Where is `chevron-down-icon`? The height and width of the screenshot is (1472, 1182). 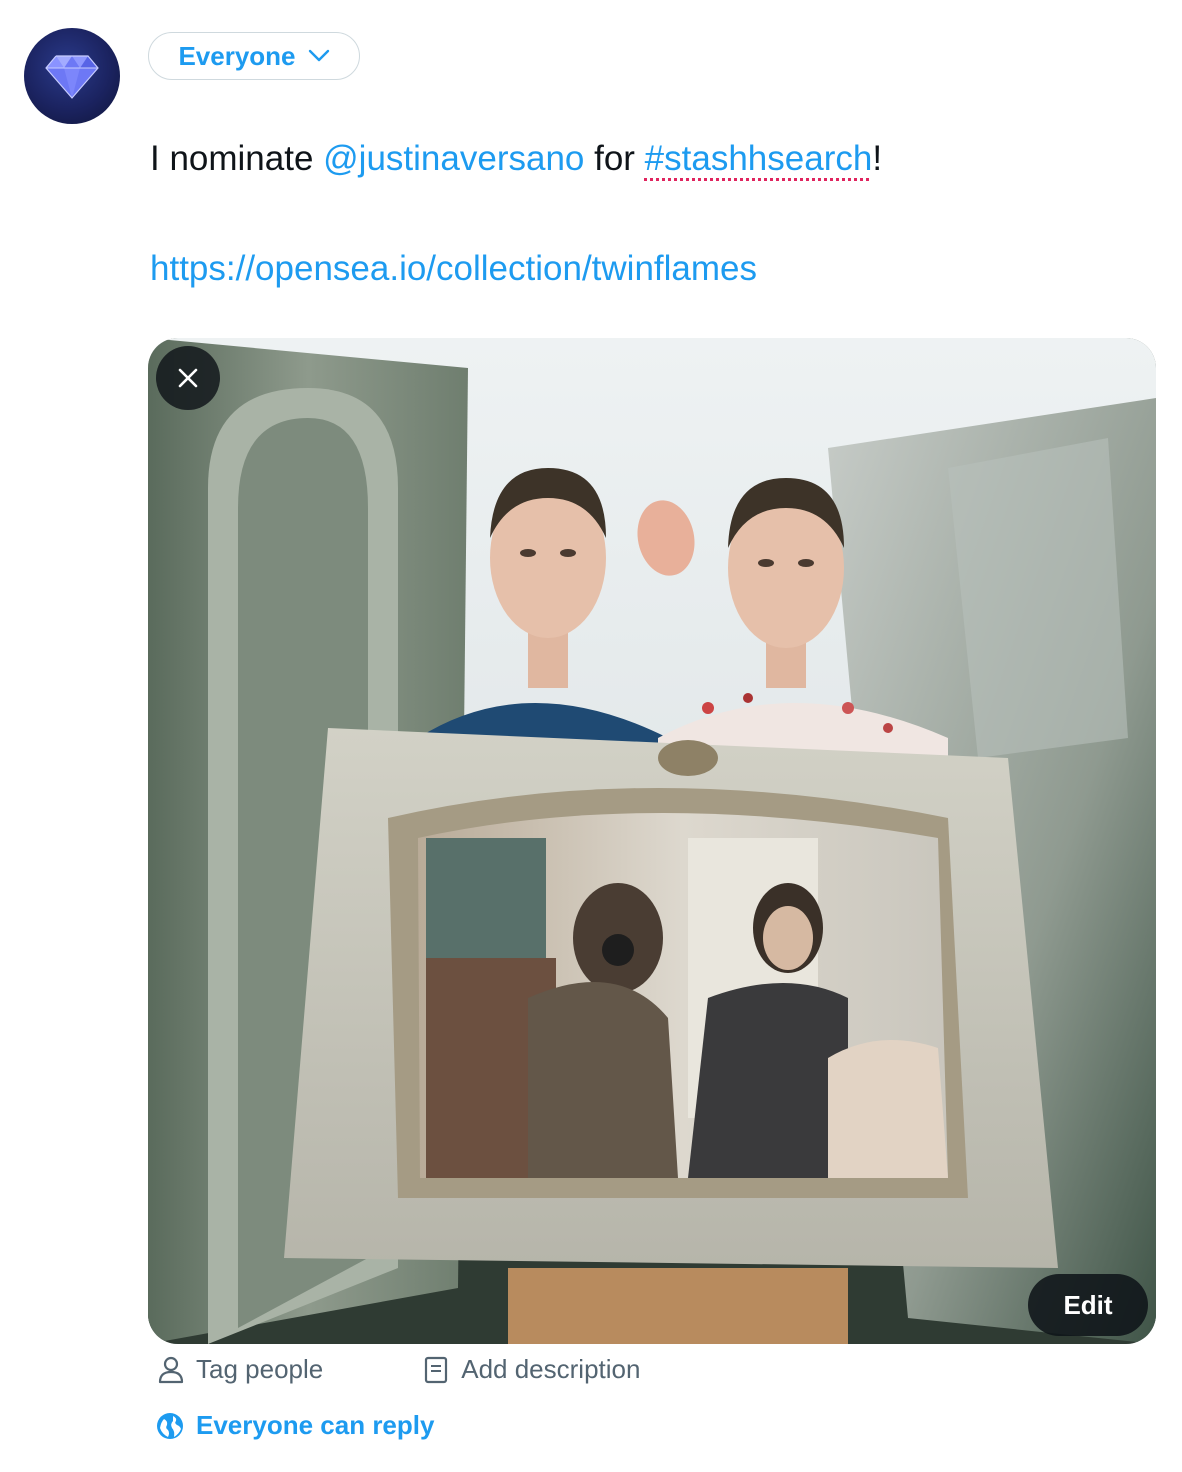 chevron-down-icon is located at coordinates (319, 56).